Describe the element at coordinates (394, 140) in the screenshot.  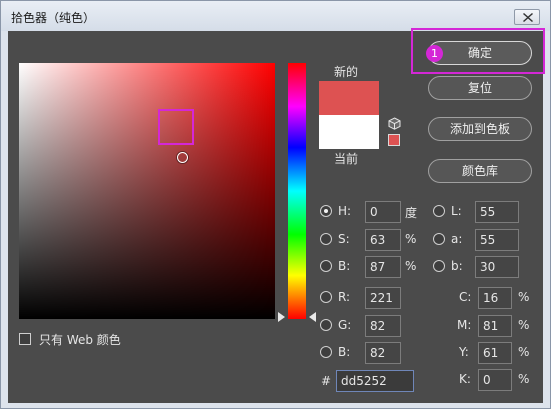
I see `gamut-color-swatch` at that location.